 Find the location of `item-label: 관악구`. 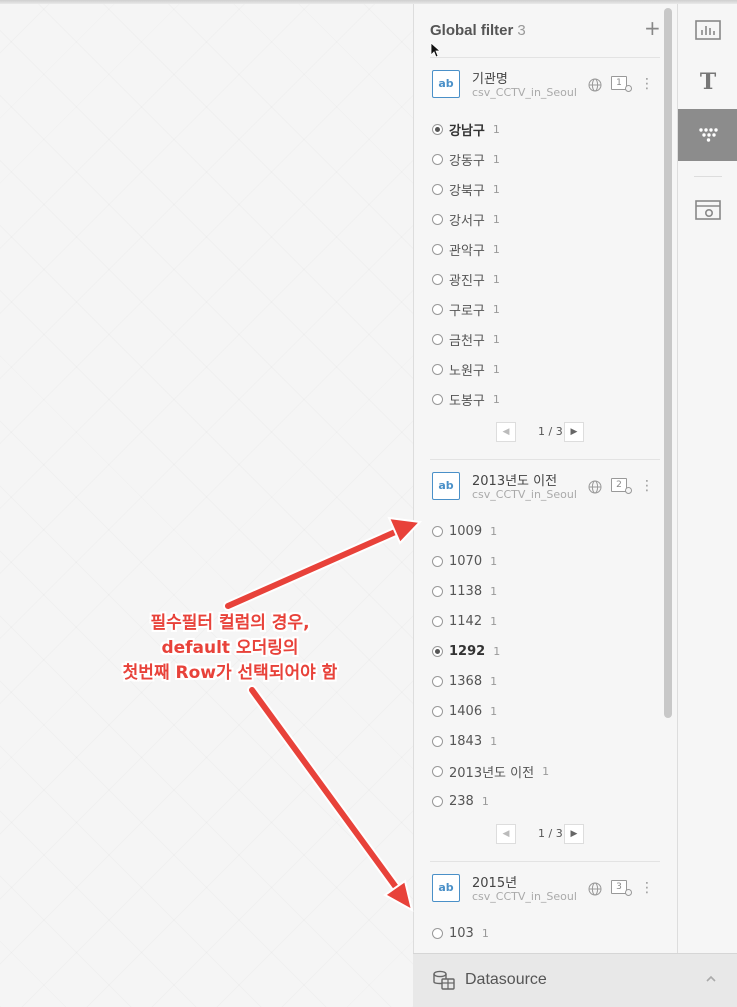

item-label: 관악구 is located at coordinates (467, 251).